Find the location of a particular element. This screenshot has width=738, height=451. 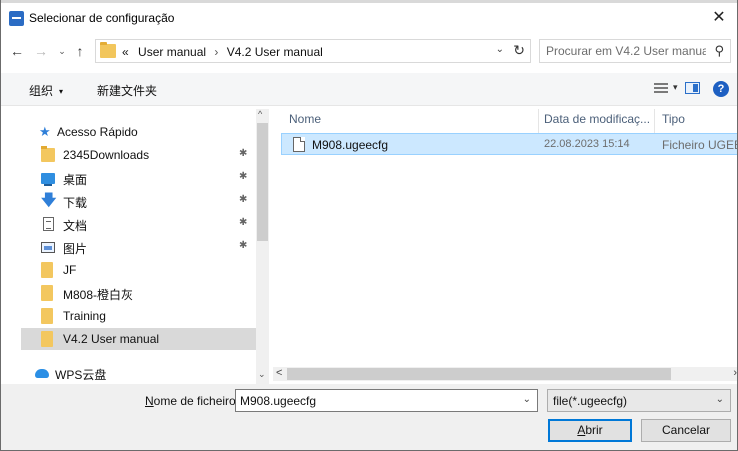

column-header-label: Tipo is located at coordinates (673, 119).